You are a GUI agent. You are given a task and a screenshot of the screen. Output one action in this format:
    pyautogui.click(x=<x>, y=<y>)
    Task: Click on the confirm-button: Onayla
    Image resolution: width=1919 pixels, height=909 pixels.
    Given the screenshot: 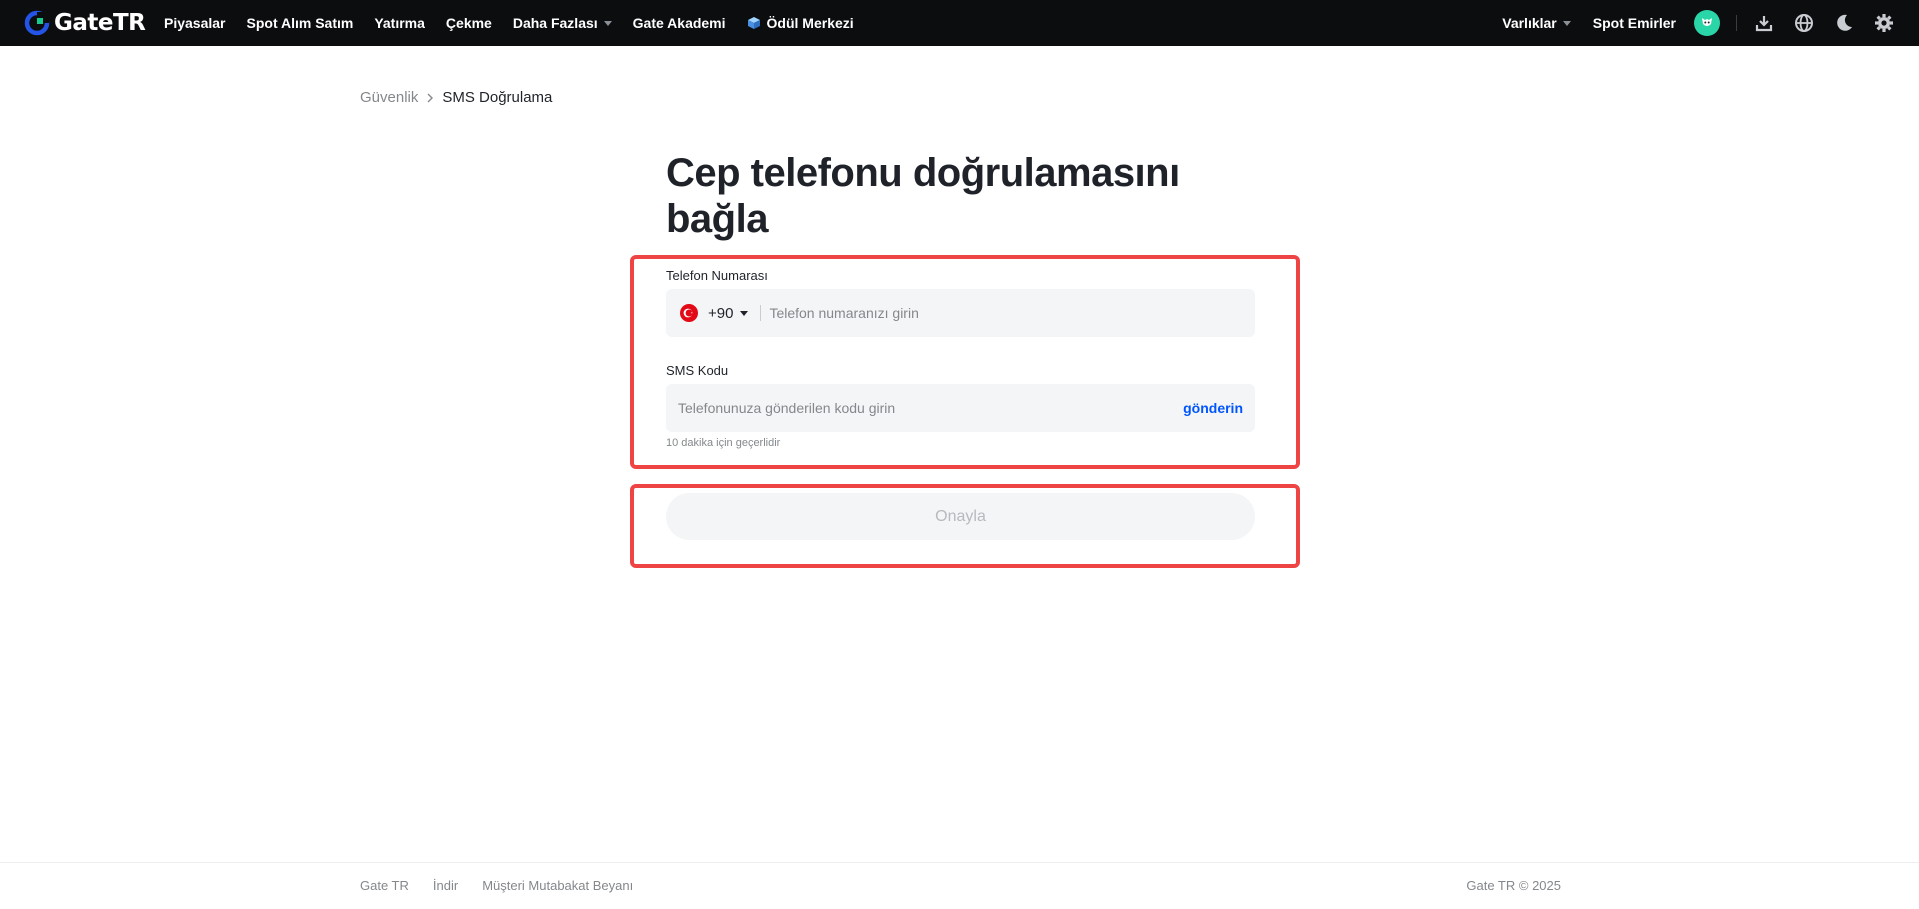 What is the action you would take?
    pyautogui.click(x=960, y=516)
    